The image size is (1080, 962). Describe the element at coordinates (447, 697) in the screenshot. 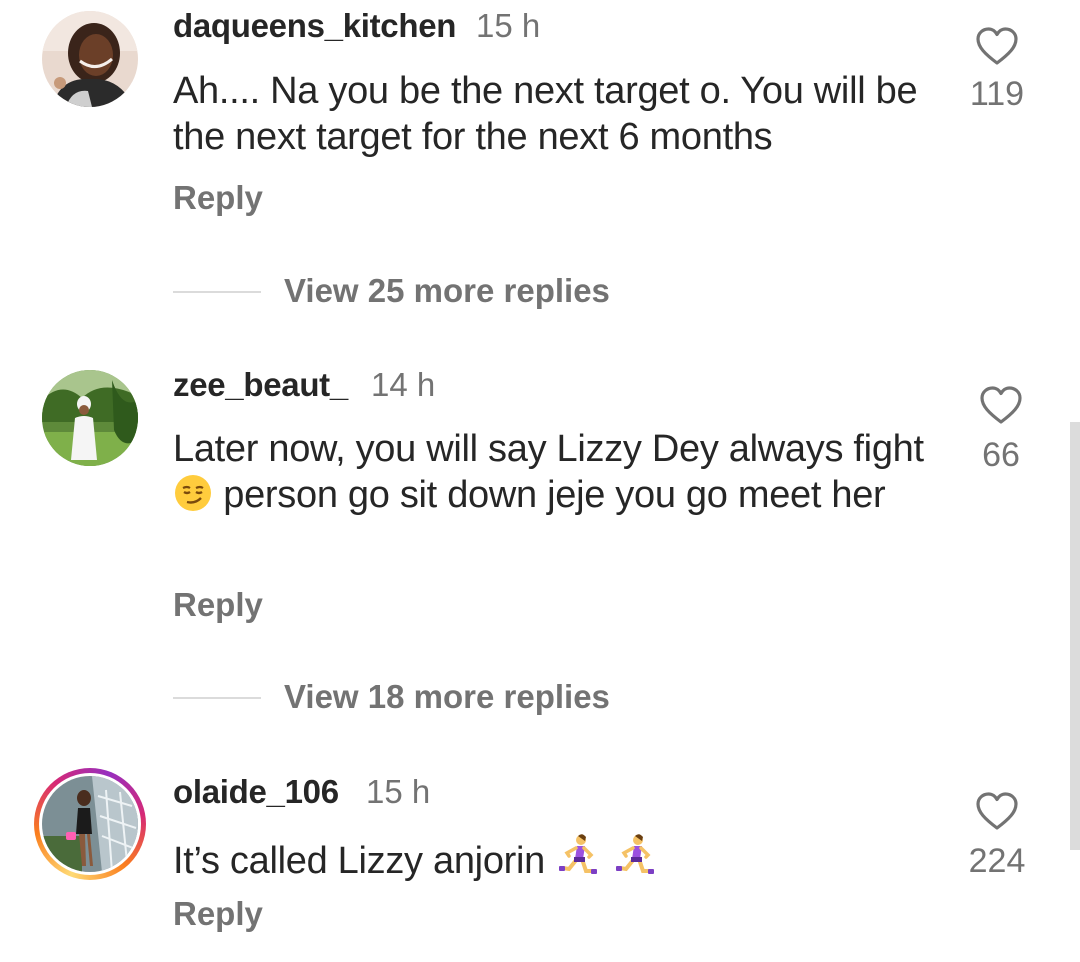

I see `view-more-replies-label: View 18 more replies` at that location.